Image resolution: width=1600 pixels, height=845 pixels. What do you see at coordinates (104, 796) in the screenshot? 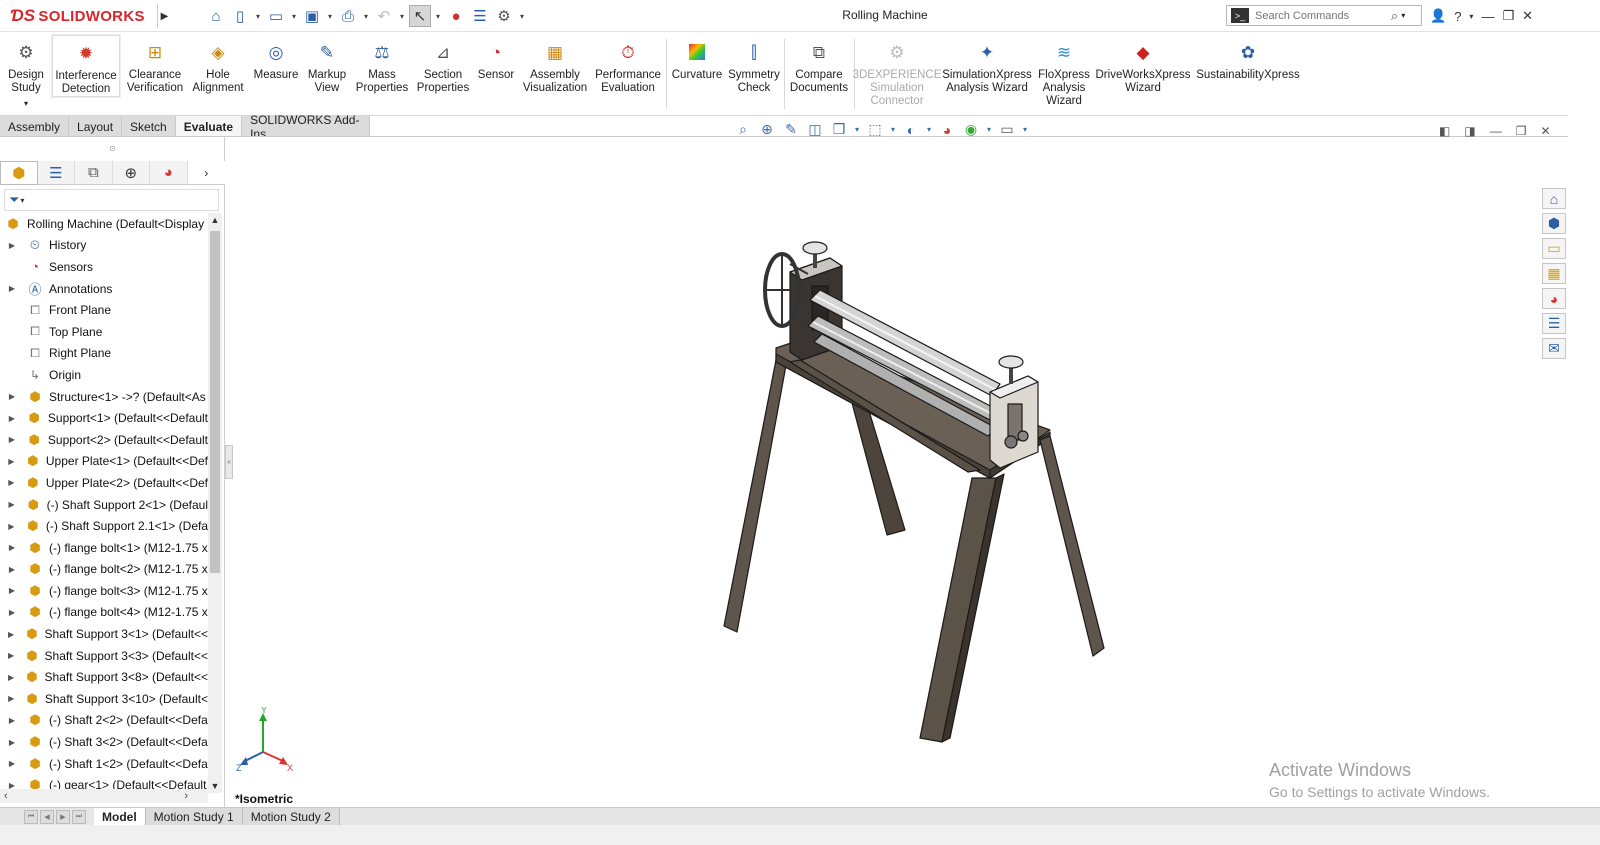
I see `tree-horizontal-scrollbar: ‹ ›` at bounding box center [104, 796].